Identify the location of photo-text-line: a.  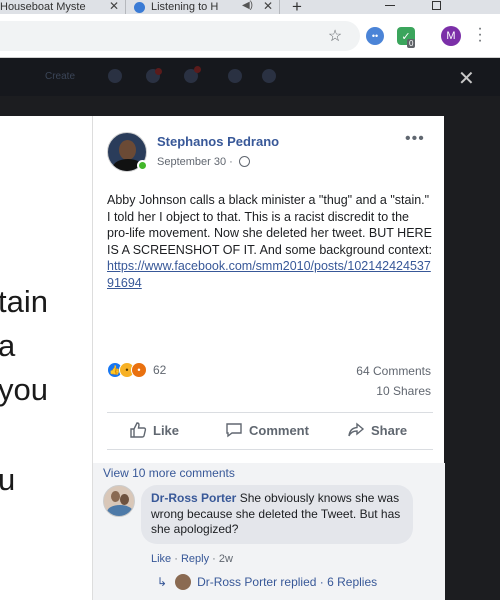
(8, 345).